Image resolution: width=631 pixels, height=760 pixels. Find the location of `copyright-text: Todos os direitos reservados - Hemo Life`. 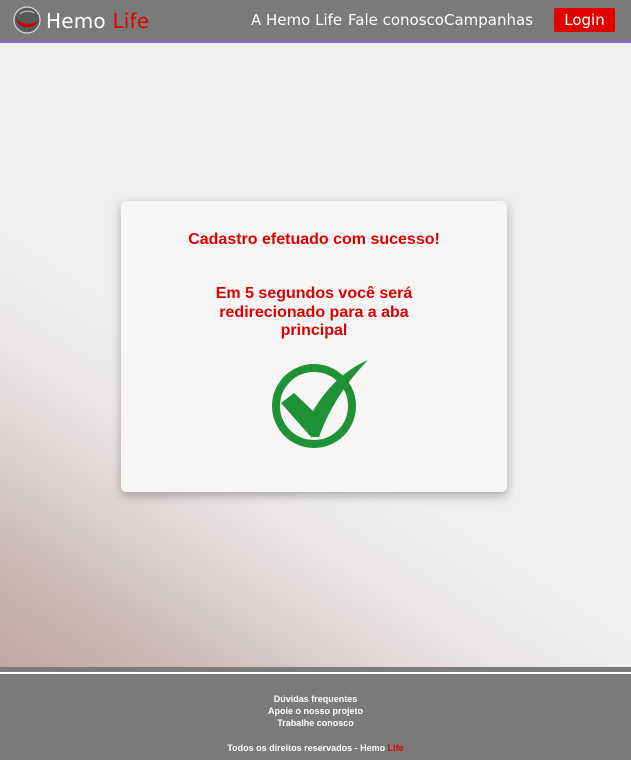

copyright-text: Todos os direitos reservados - Hemo Life is located at coordinates (315, 748).